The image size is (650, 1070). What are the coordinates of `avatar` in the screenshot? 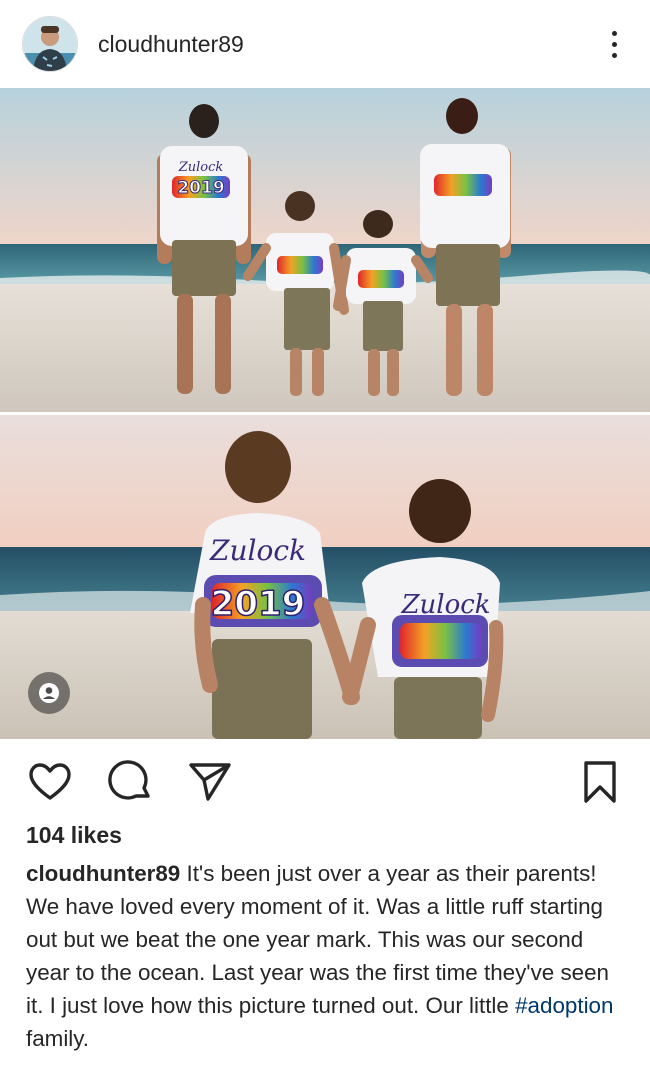 It's located at (50, 44).